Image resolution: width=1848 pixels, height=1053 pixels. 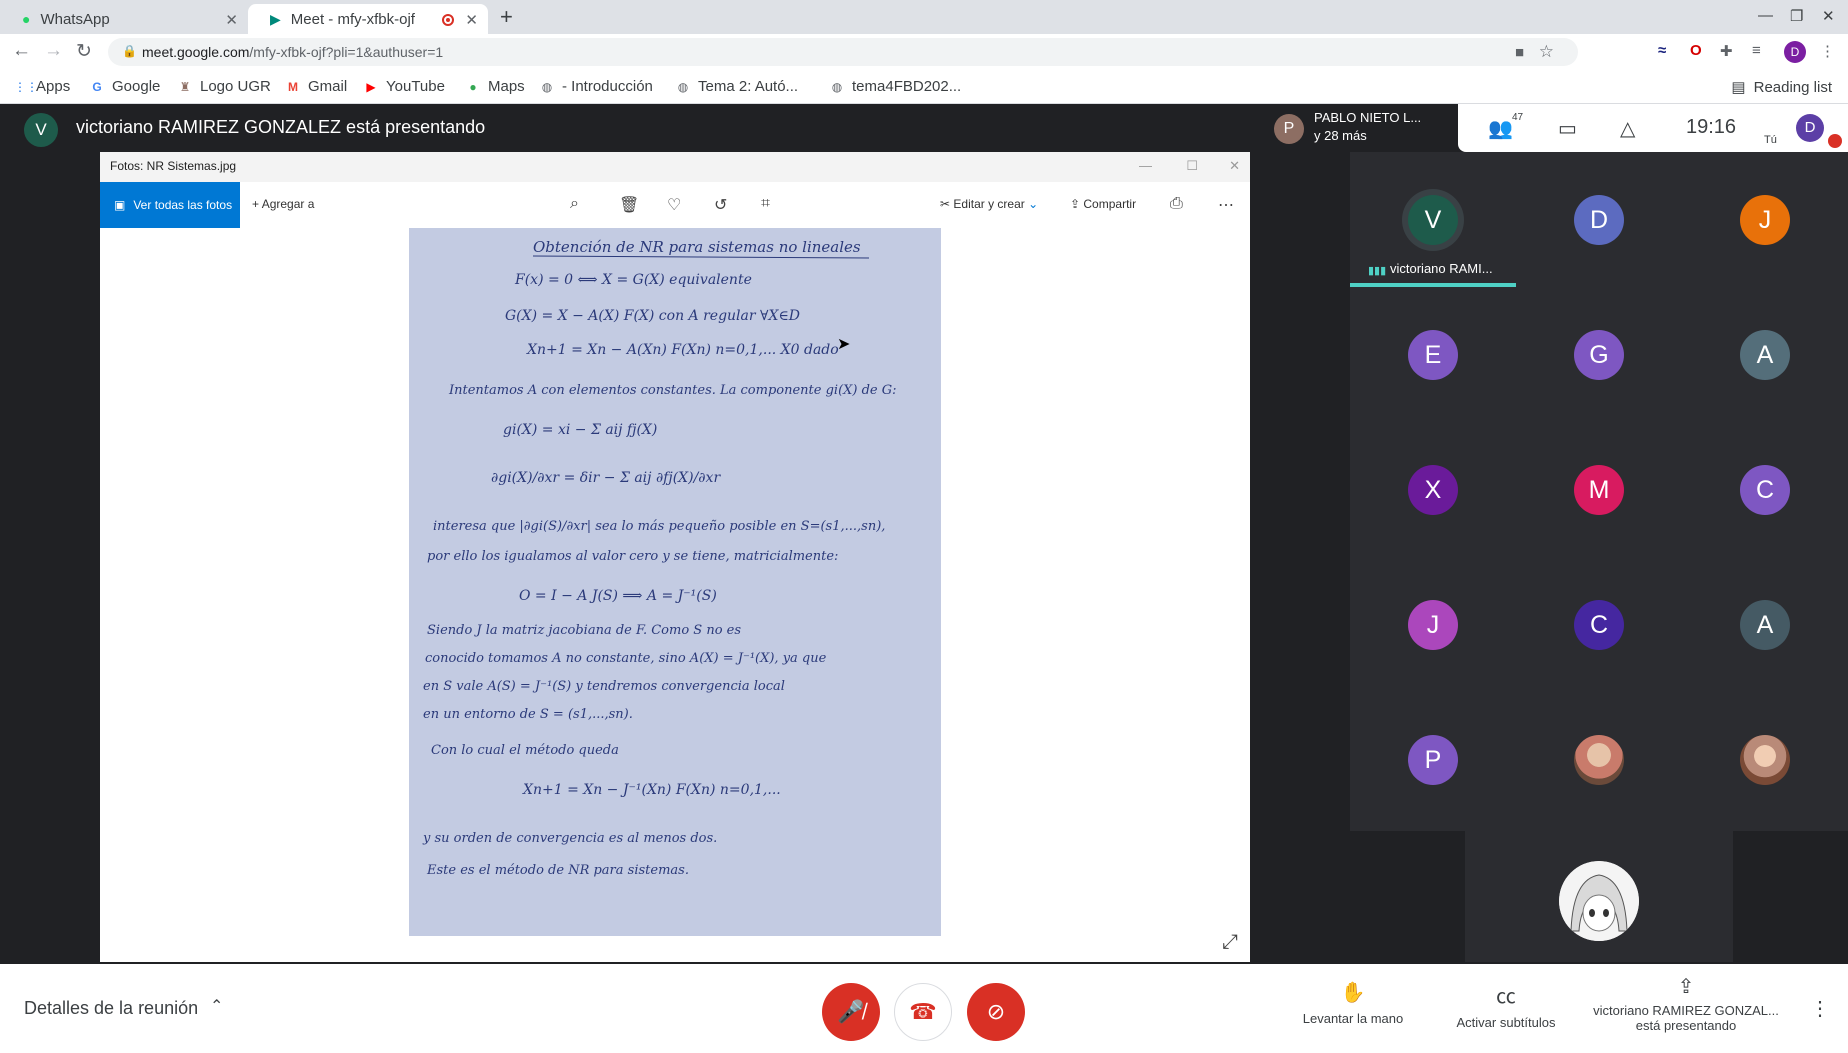 What do you see at coordinates (275, 18) in the screenshot?
I see `meet-icon: ▶` at bounding box center [275, 18].